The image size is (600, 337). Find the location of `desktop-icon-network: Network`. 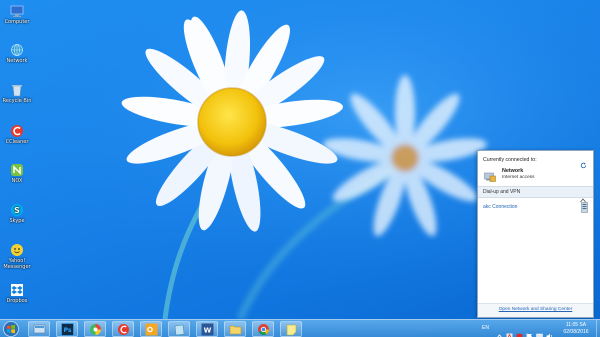

desktop-icon-network: Network is located at coordinates (17, 53).